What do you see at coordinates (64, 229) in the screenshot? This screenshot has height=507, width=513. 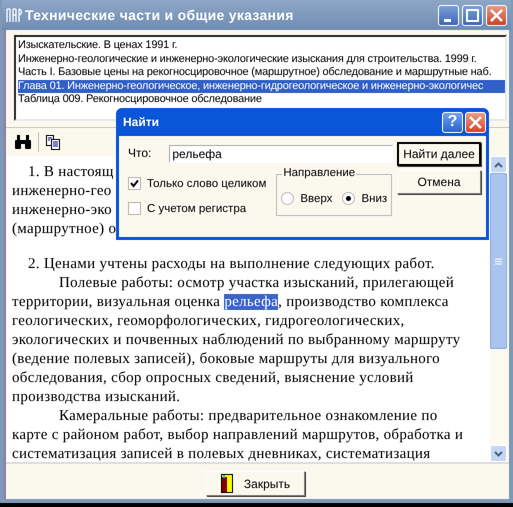 I see `text-line: (маршрутное) о` at bounding box center [64, 229].